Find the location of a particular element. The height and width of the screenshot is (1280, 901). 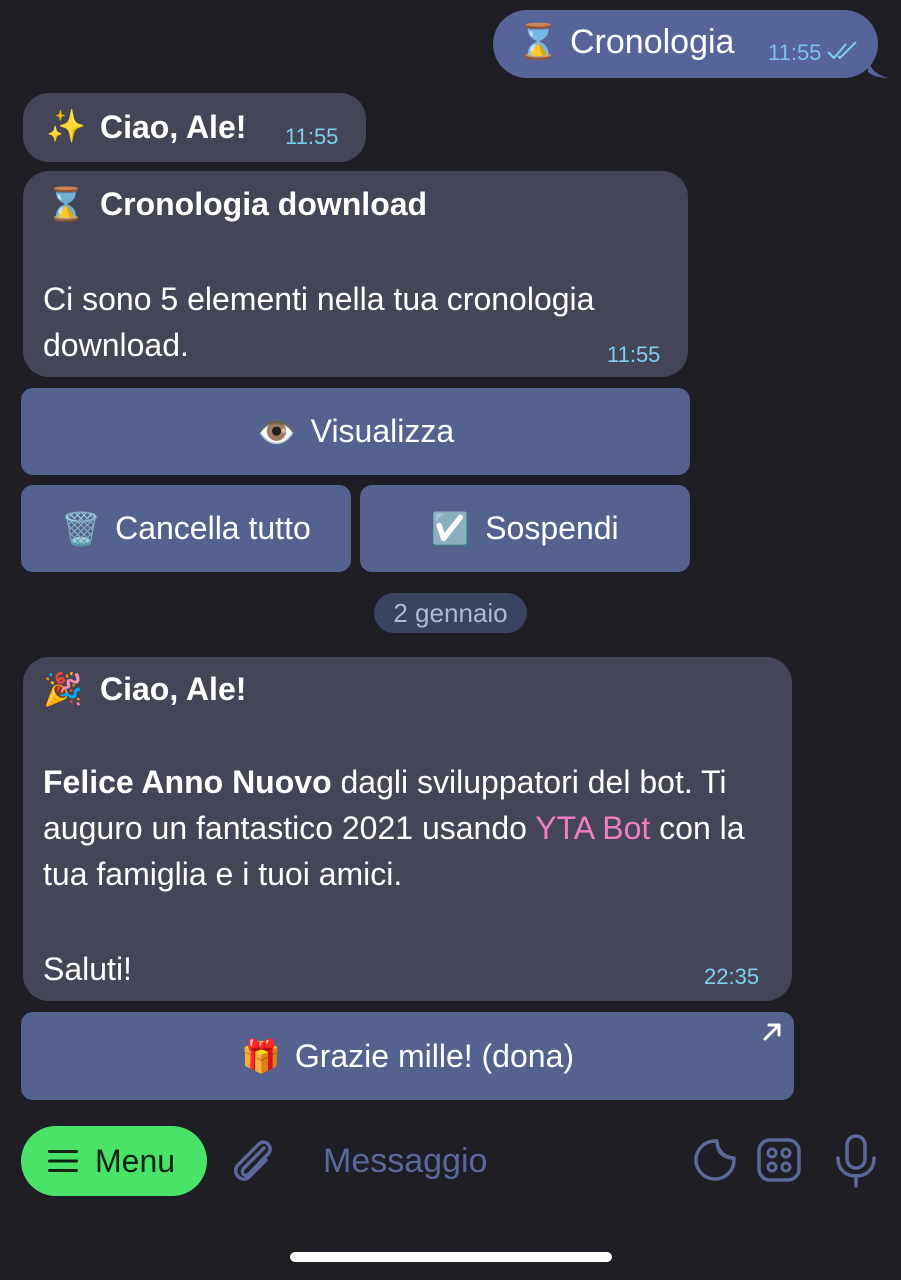

bot-link: YTA Bot is located at coordinates (592, 828).